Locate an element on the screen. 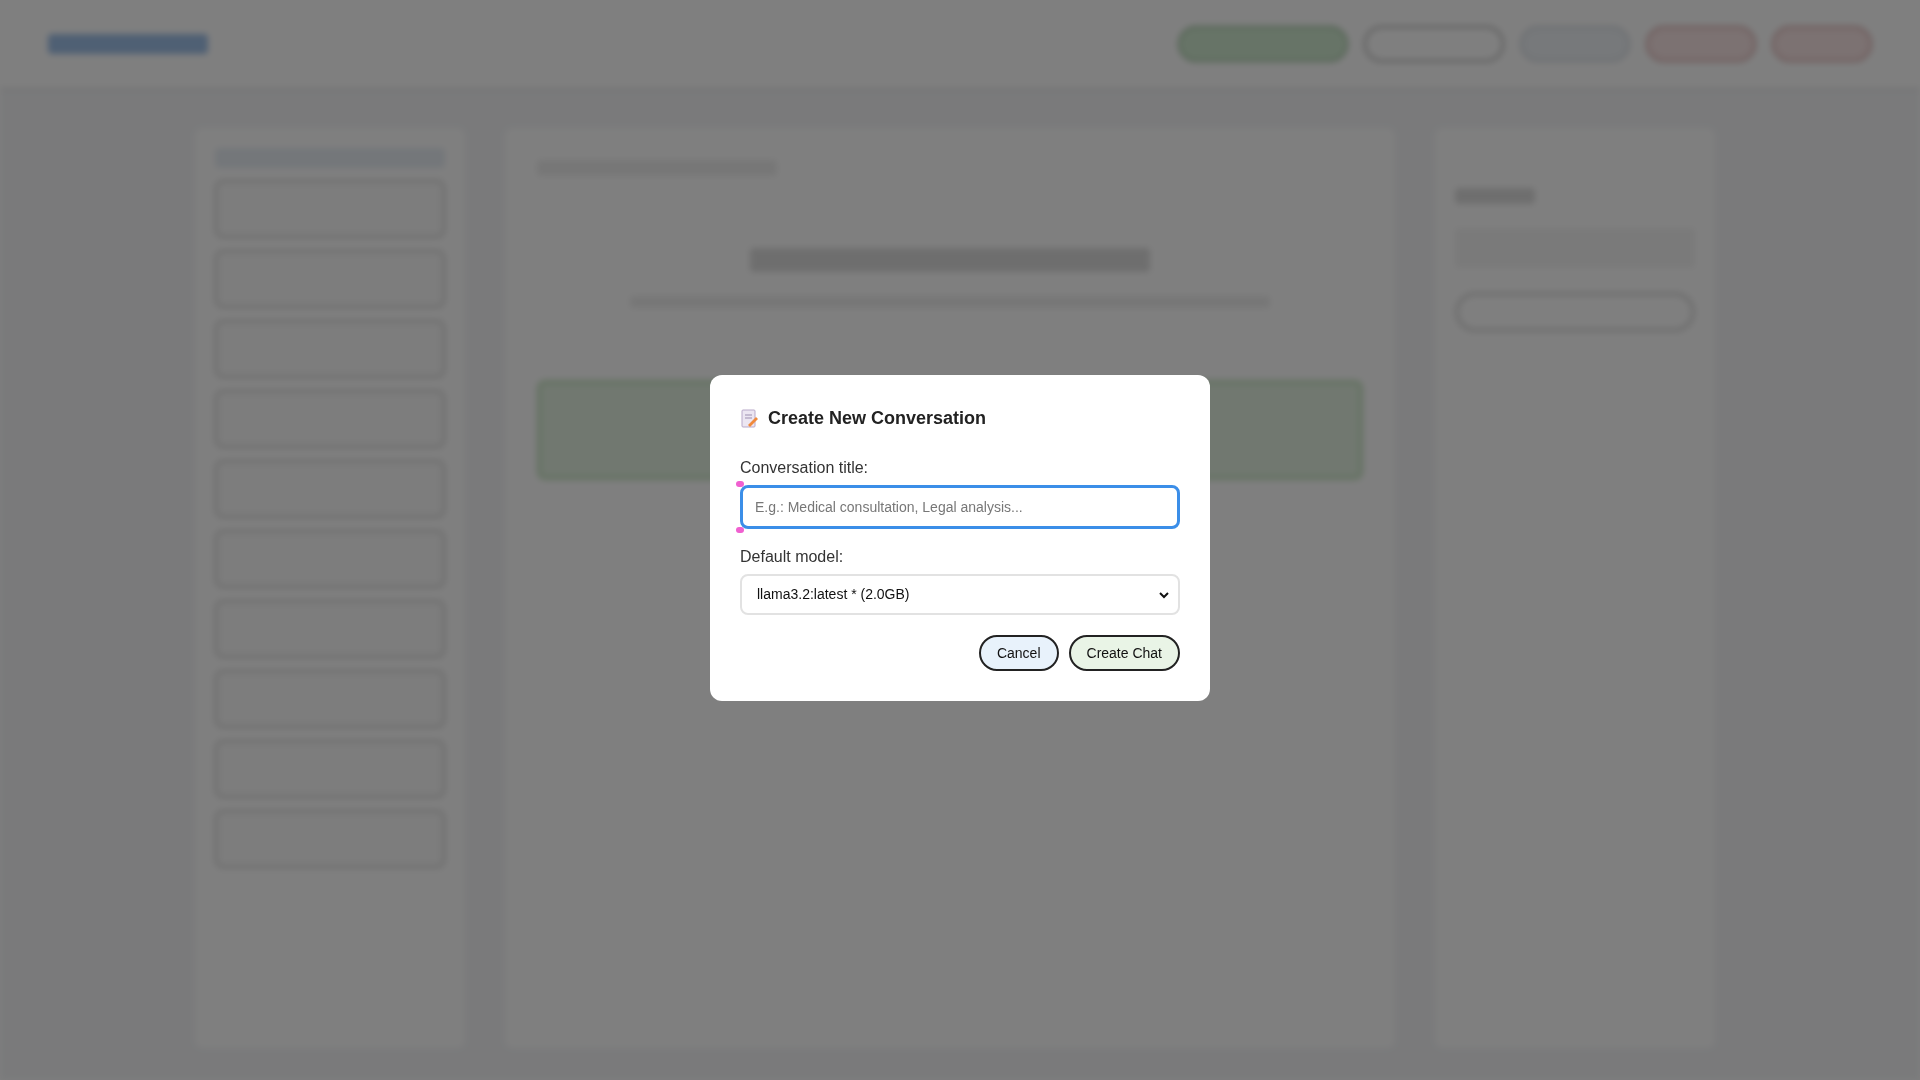 Image resolution: width=1920 pixels, height=1080 pixels. create-chat-button: Create Chat is located at coordinates (1124, 653).